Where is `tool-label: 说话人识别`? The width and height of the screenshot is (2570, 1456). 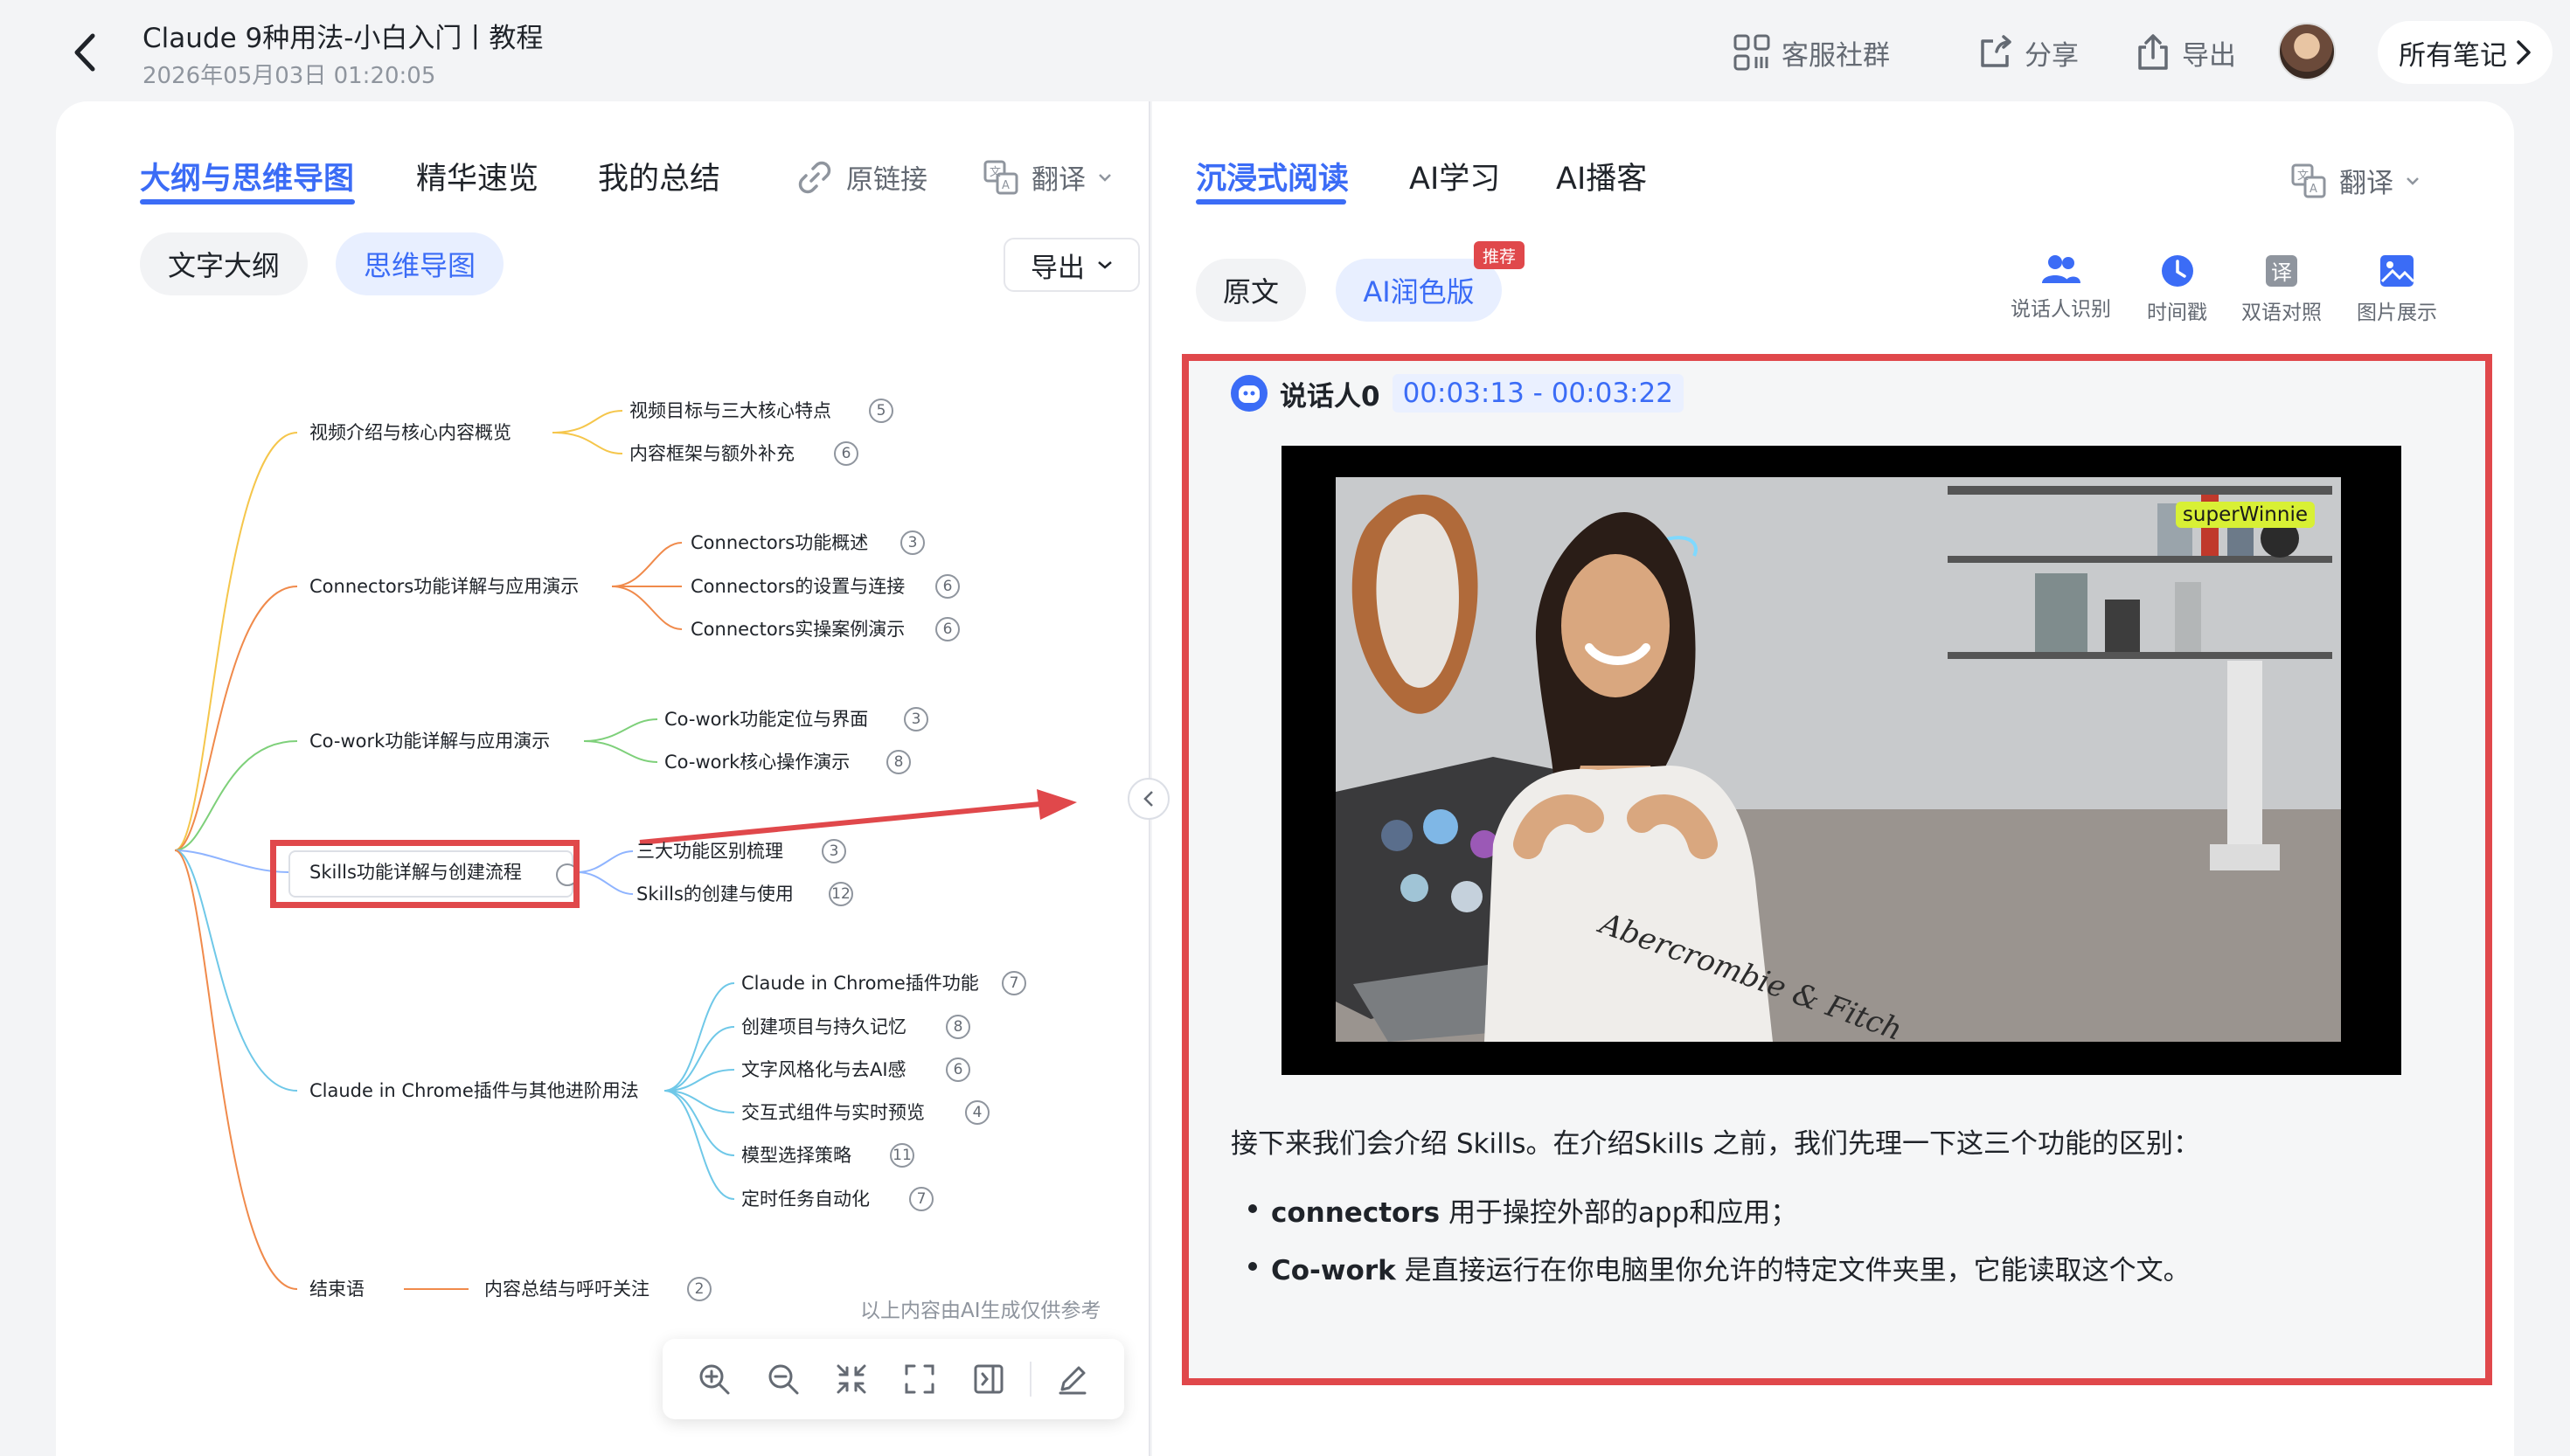
tool-label: 说话人识别 is located at coordinates (2061, 309).